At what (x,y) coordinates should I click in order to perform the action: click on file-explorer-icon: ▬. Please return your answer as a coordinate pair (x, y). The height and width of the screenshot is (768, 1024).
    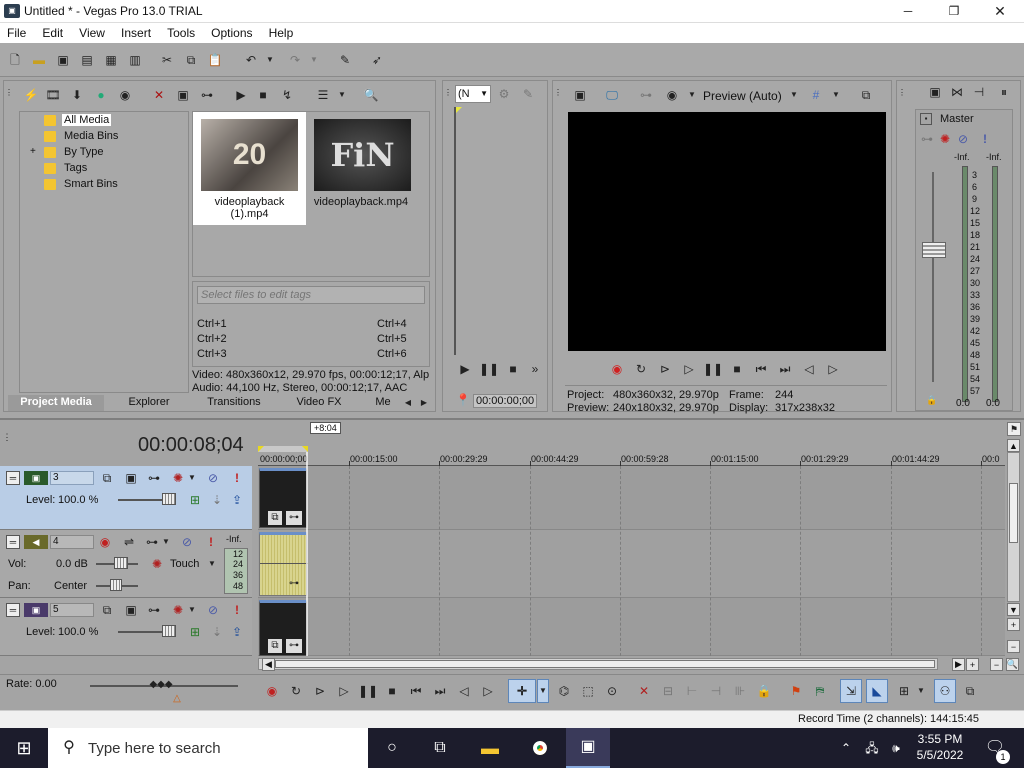
    Looking at the image, I should click on (490, 748).